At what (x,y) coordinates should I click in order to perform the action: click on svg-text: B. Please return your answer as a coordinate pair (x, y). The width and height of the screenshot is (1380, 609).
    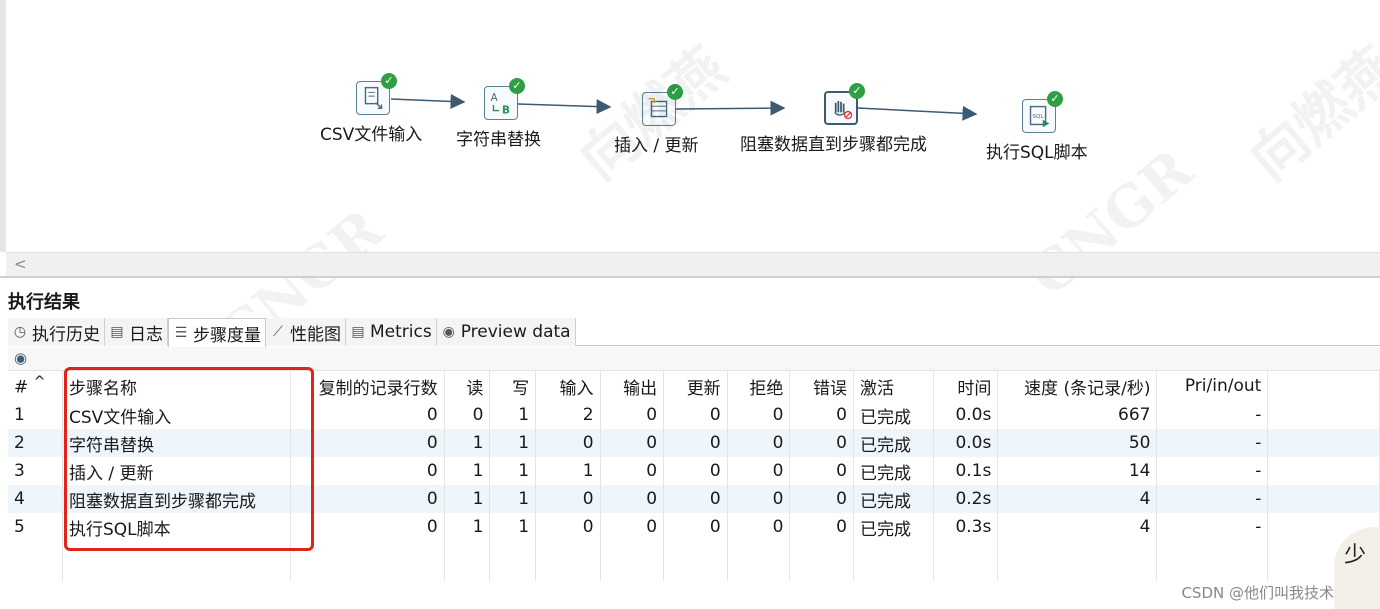
    Looking at the image, I should click on (506, 110).